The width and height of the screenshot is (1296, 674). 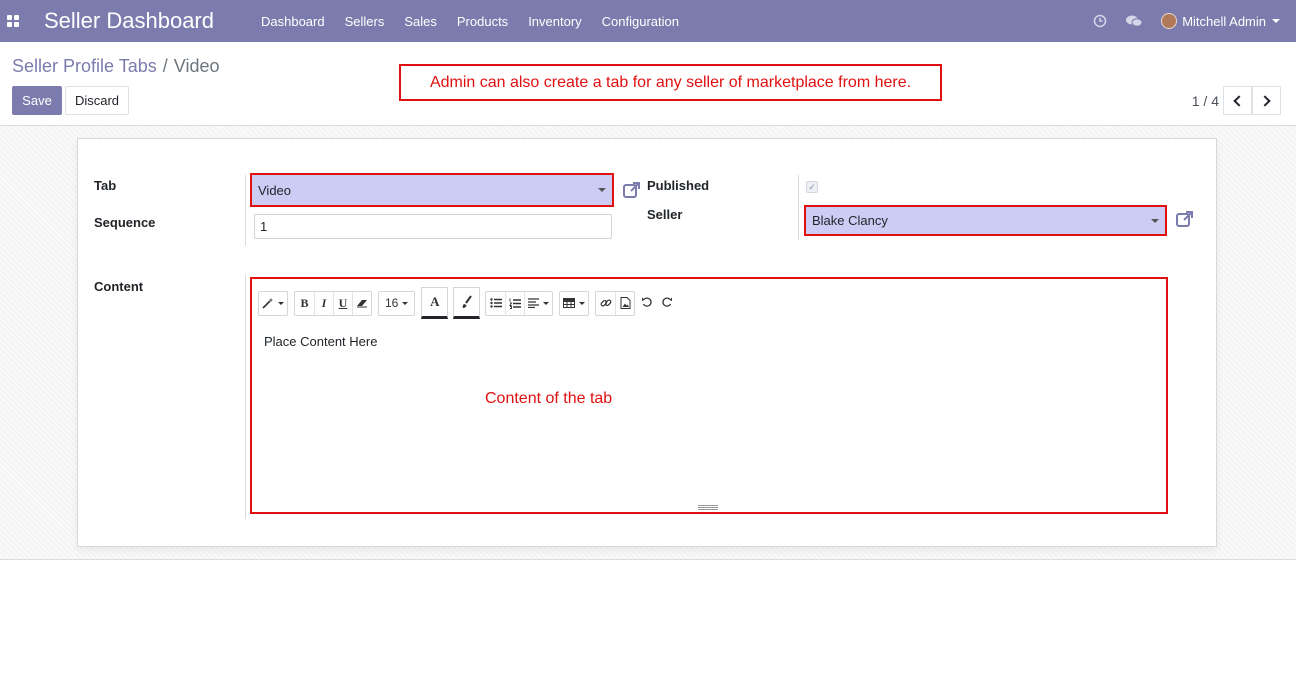 I want to click on text-color-button: A, so click(x=435, y=303).